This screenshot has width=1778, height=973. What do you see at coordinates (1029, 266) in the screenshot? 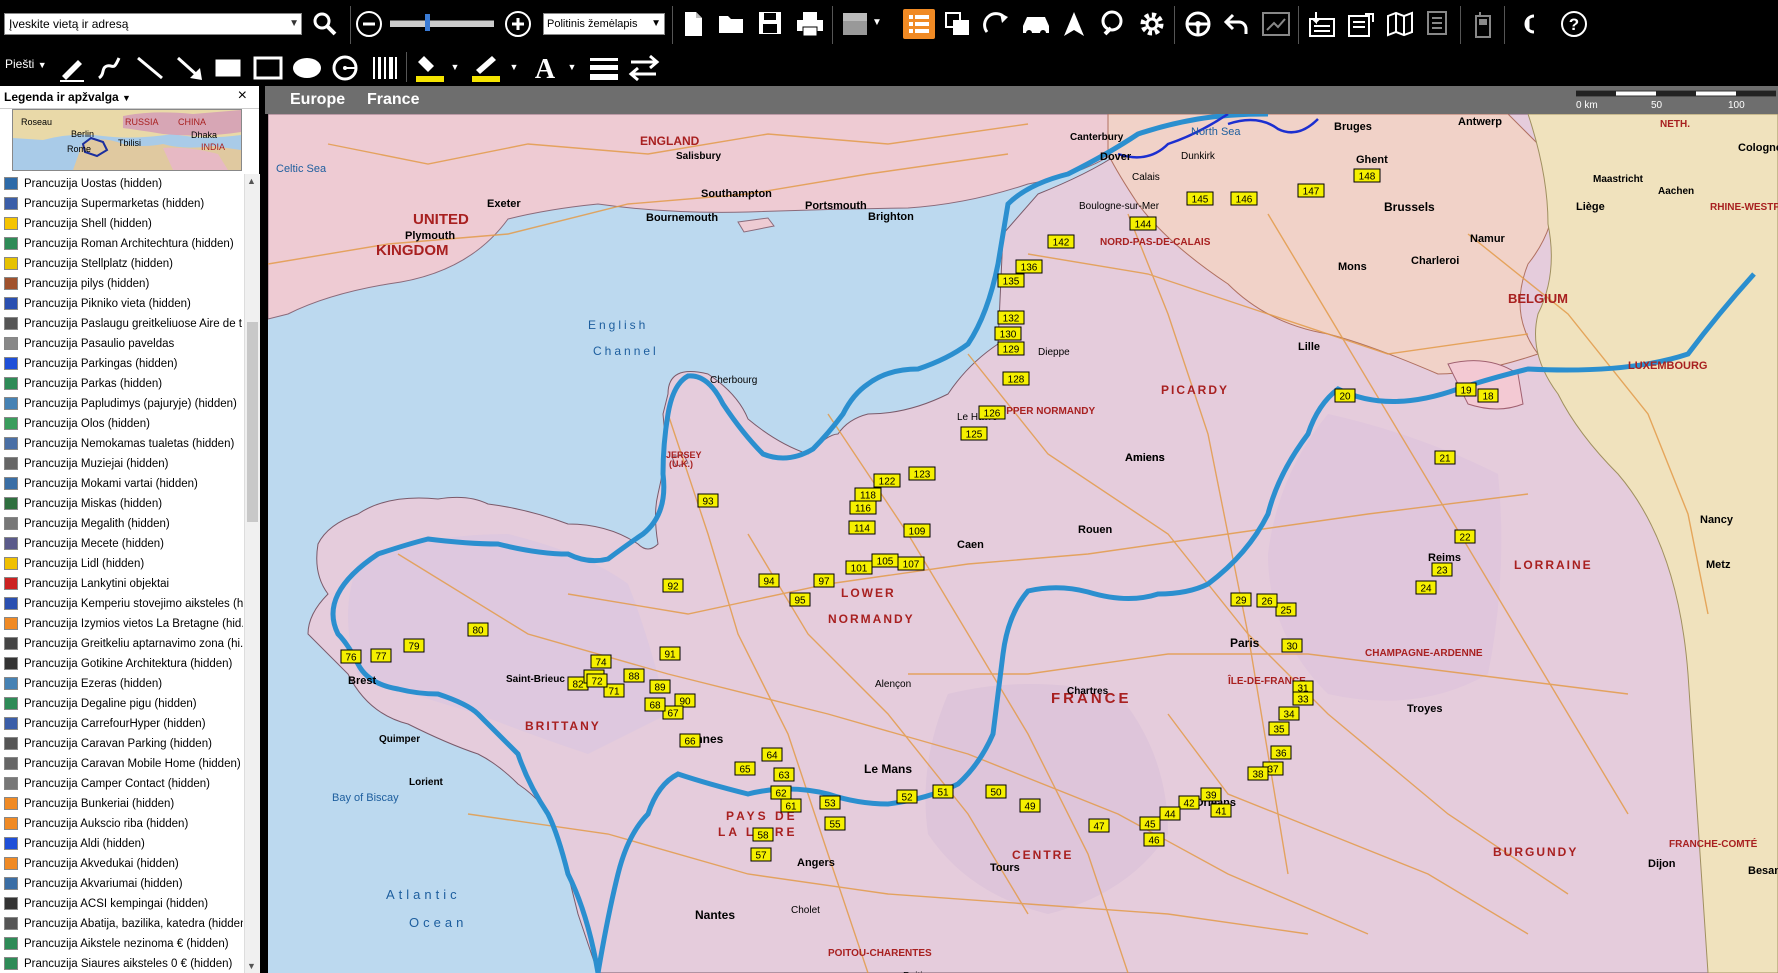
I see `route-stop-marker: 136` at bounding box center [1029, 266].